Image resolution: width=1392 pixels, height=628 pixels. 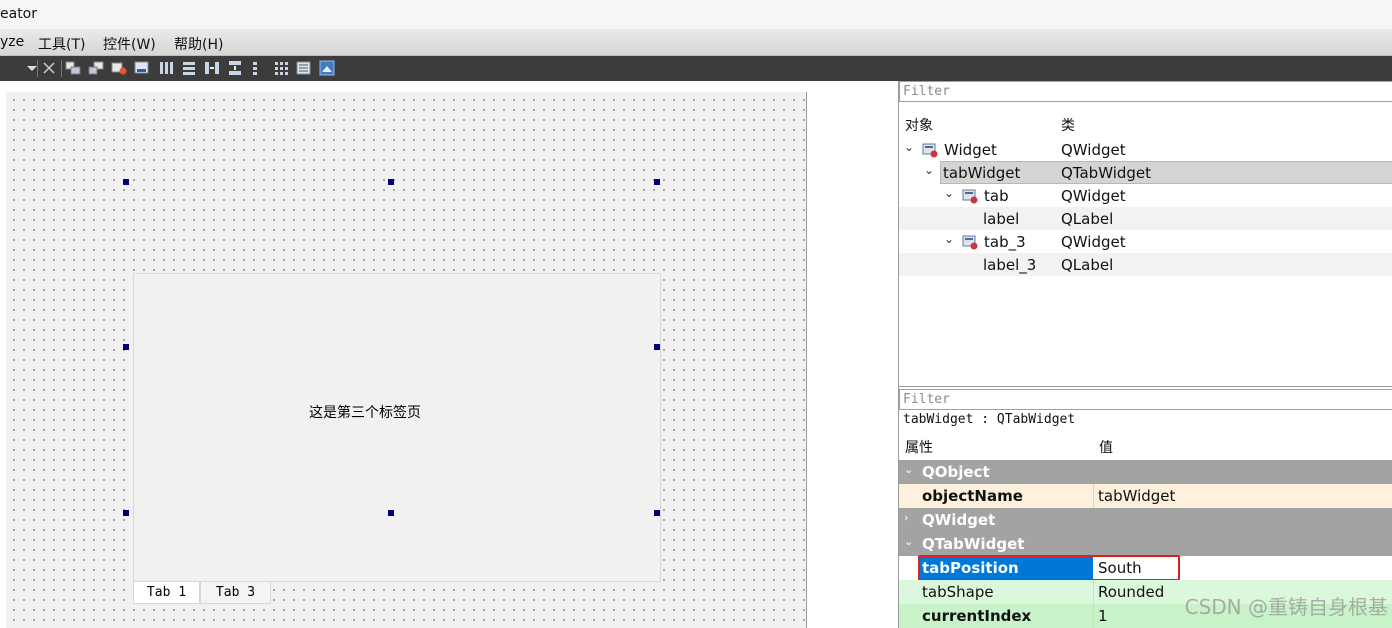 What do you see at coordinates (972, 496) in the screenshot?
I see `property-name: objectName` at bounding box center [972, 496].